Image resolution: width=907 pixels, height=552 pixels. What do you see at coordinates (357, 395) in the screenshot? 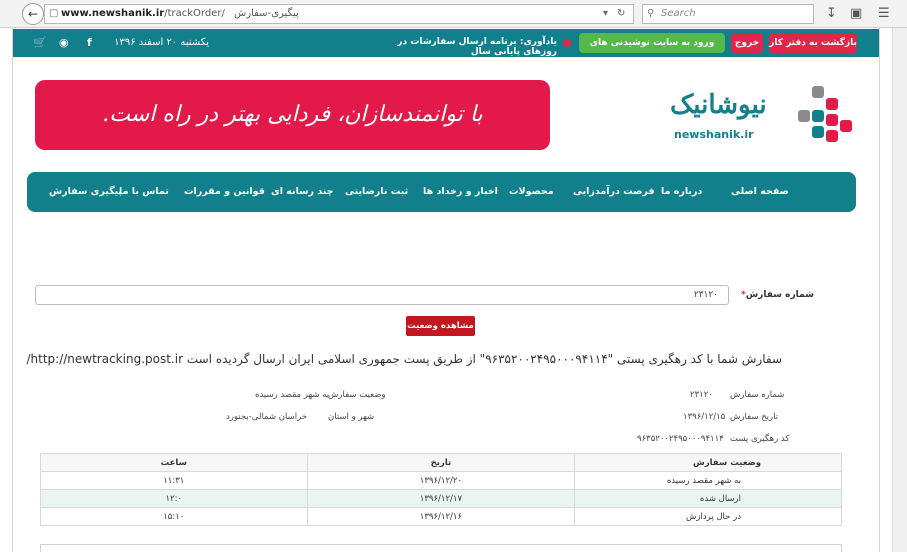
I see `detail-order-status-label: وضعیت سفارش` at bounding box center [357, 395].